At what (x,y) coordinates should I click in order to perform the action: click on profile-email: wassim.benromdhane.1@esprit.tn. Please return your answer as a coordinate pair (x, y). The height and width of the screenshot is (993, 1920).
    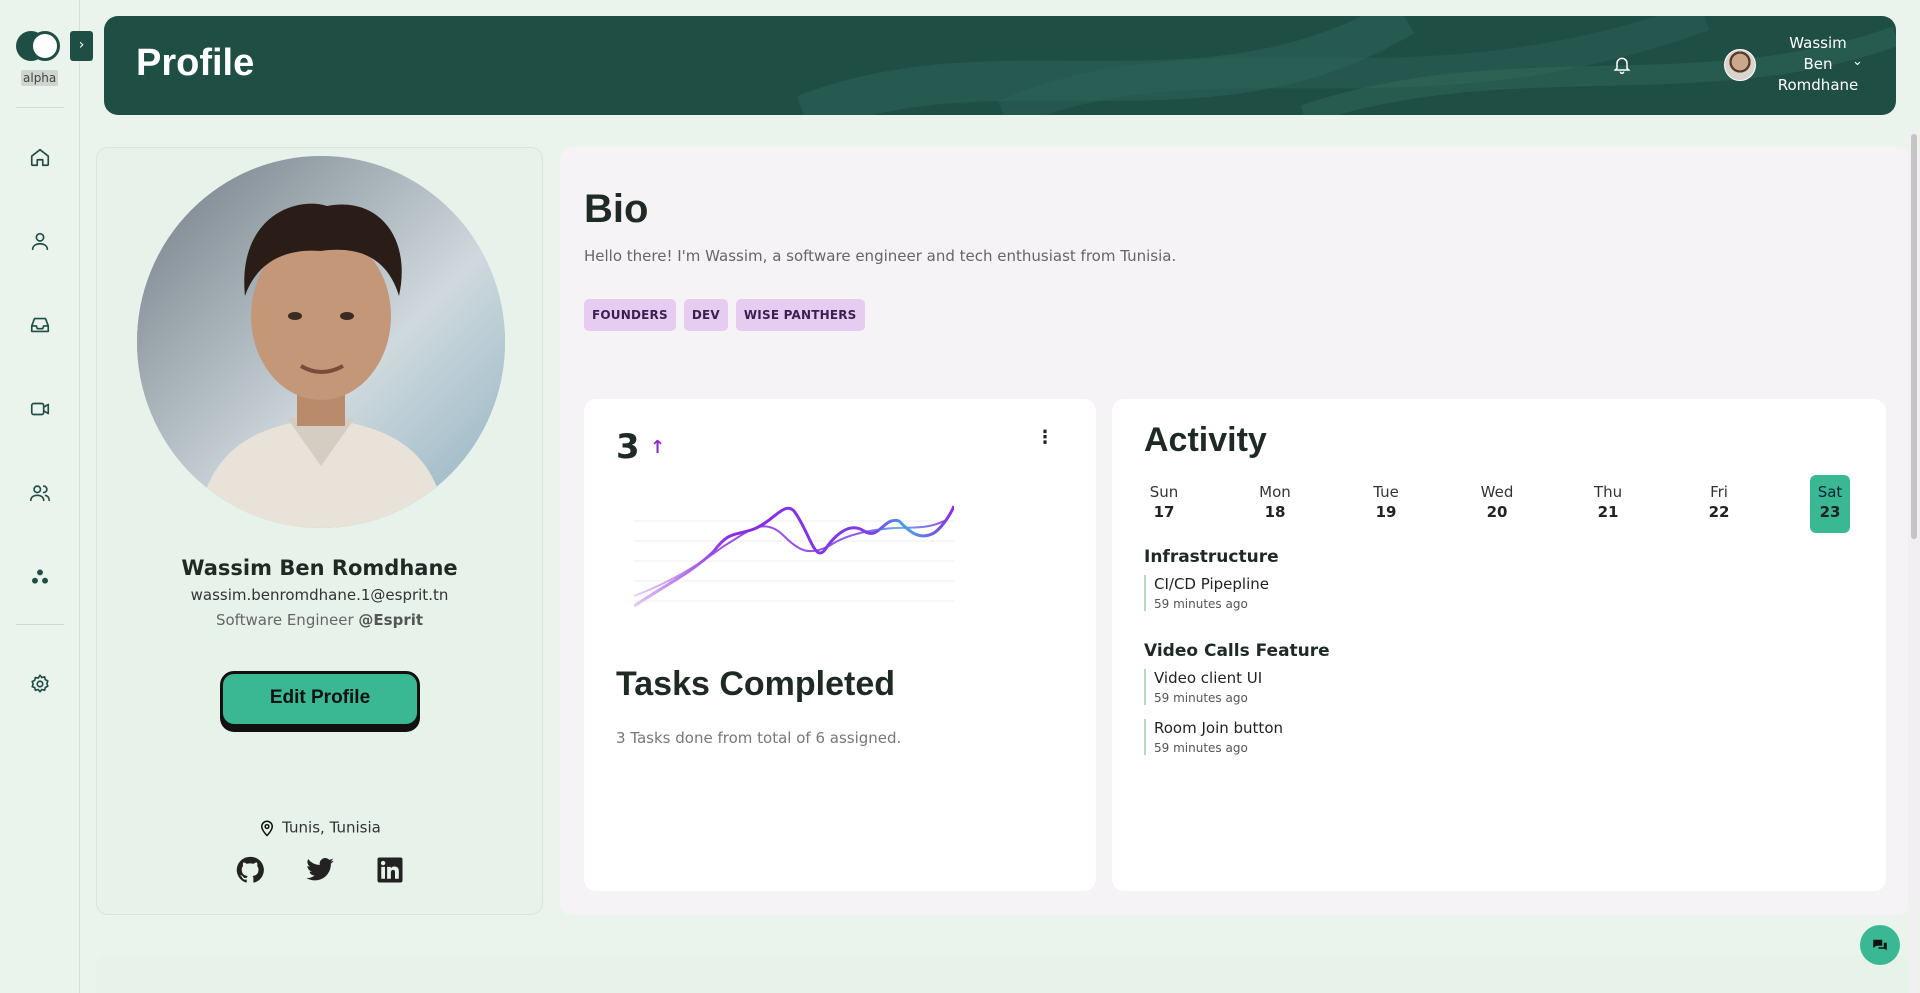
    Looking at the image, I should click on (319, 595).